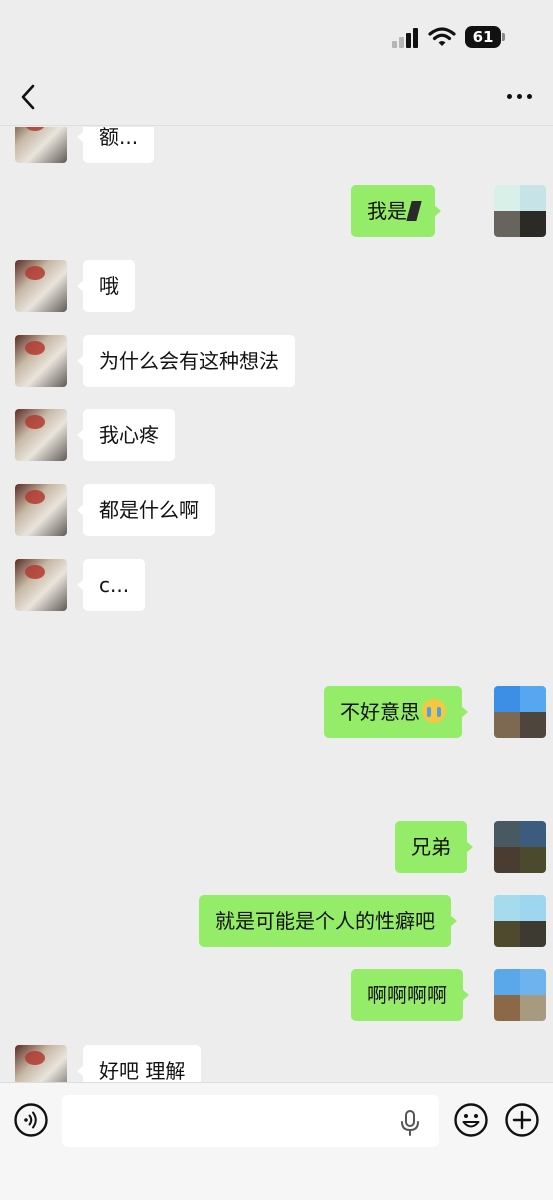 The image size is (553, 1200). Describe the element at coordinates (410, 995) in the screenshot. I see `message-bubble: 啊啊啊啊` at that location.